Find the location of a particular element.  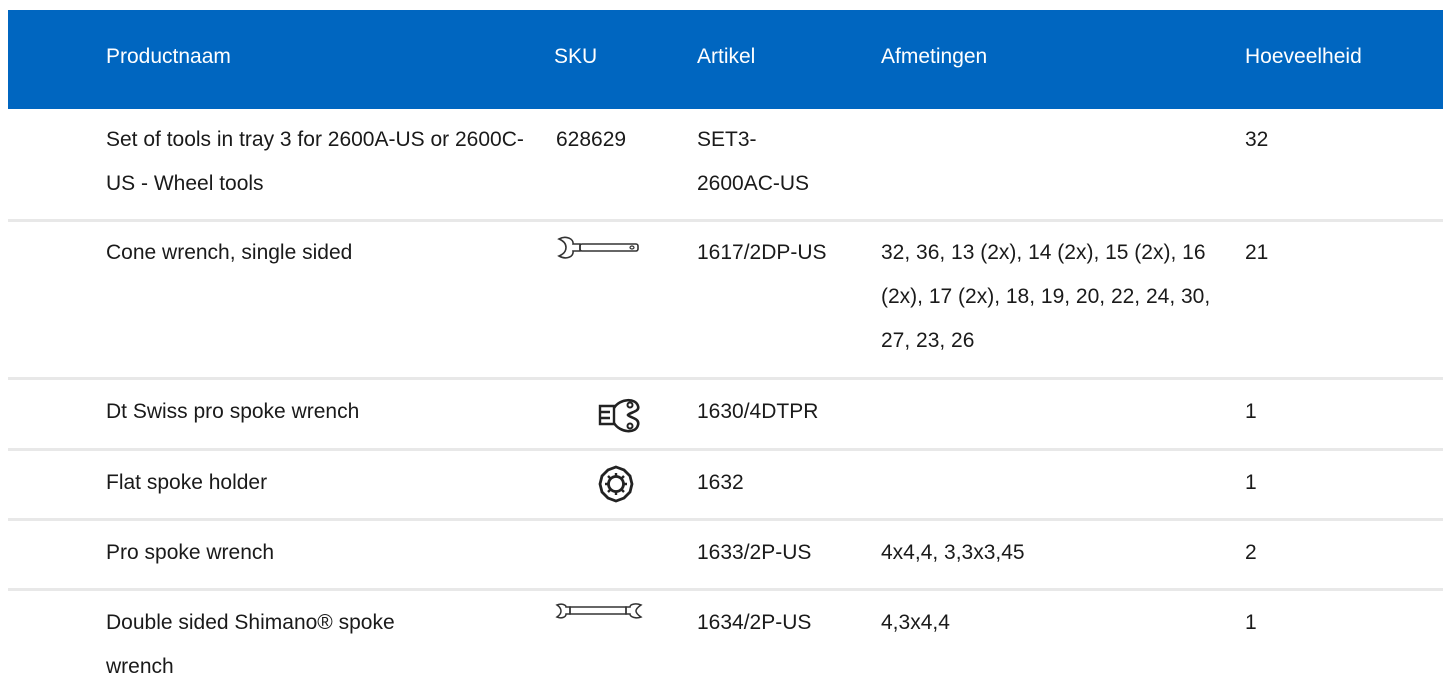

product-article: 1617/2DP-US is located at coordinates (762, 252).